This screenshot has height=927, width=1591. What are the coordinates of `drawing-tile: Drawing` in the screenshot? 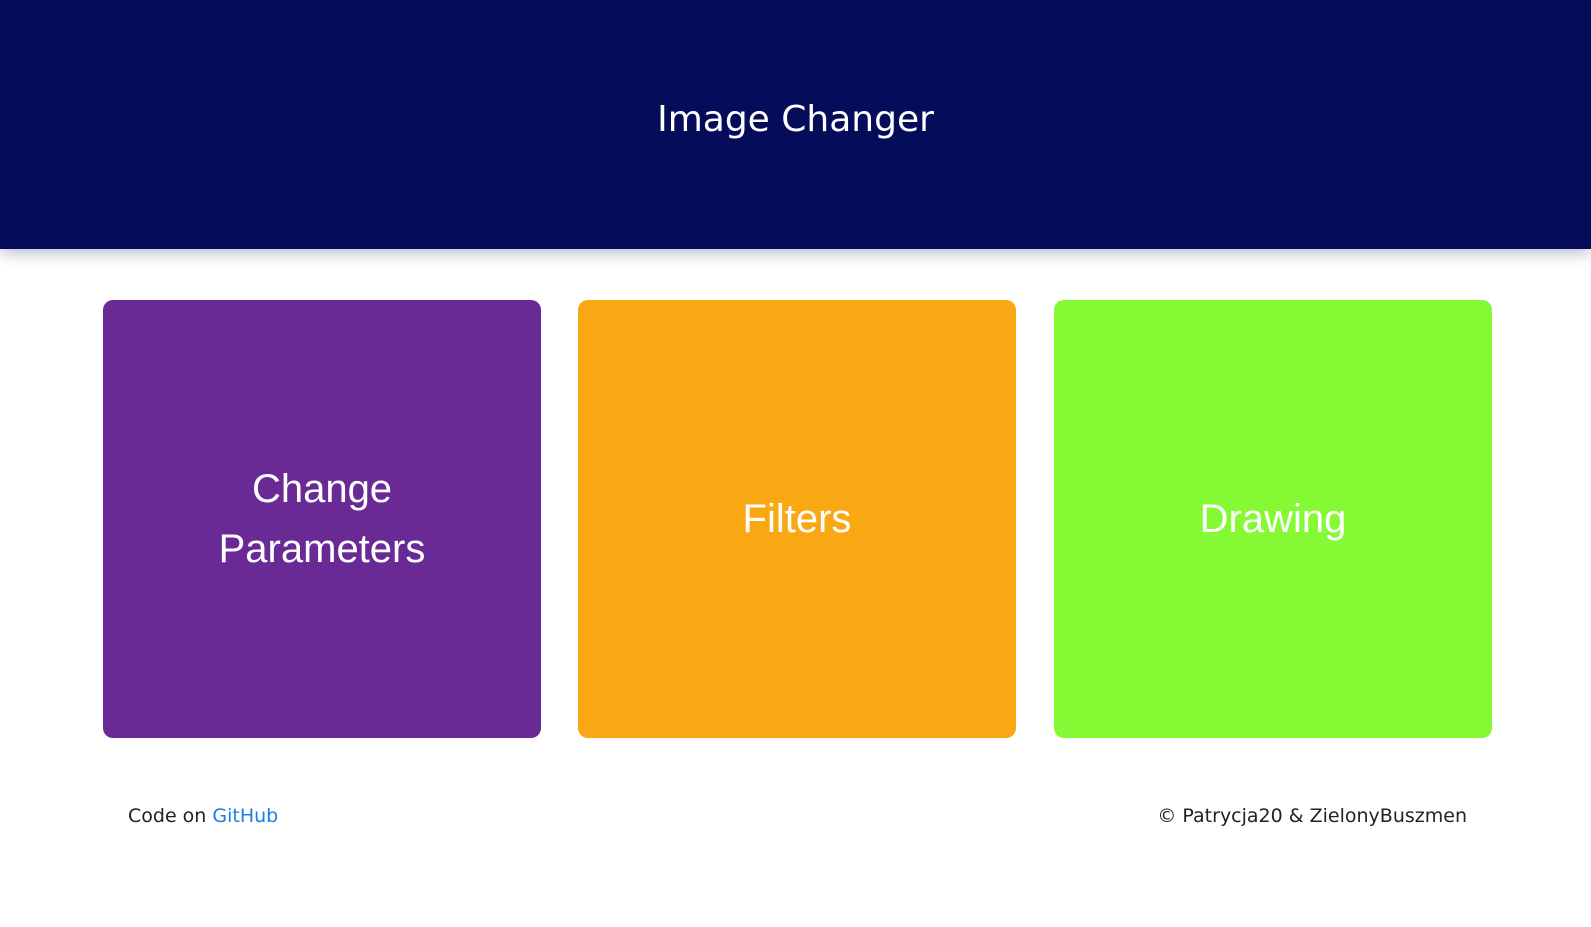 It's located at (1273, 519).